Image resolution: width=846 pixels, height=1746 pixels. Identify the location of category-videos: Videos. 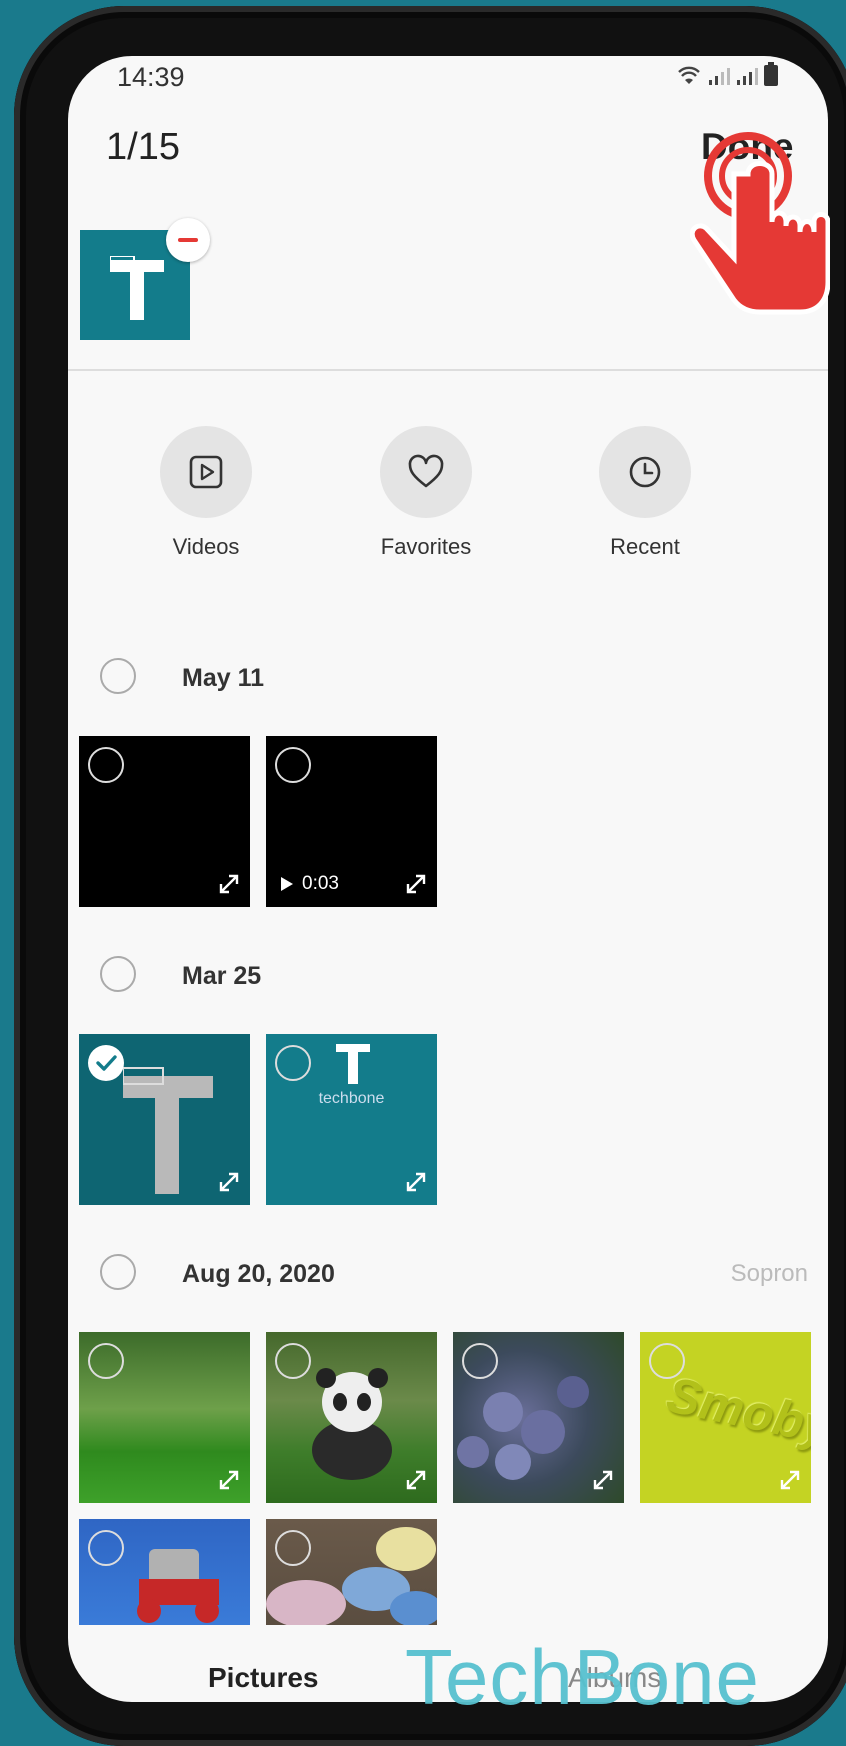
(206, 493).